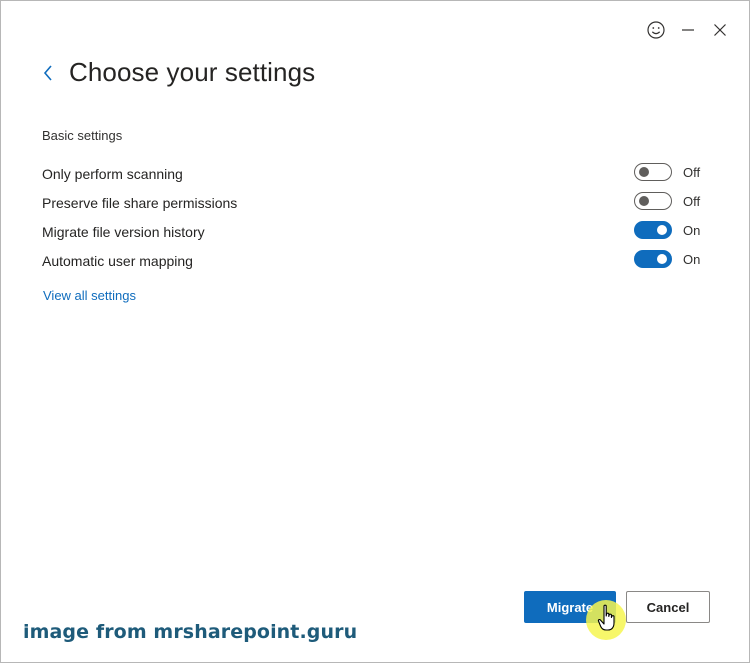  Describe the element at coordinates (82, 135) in the screenshot. I see `section-heading: Basic settings` at that location.